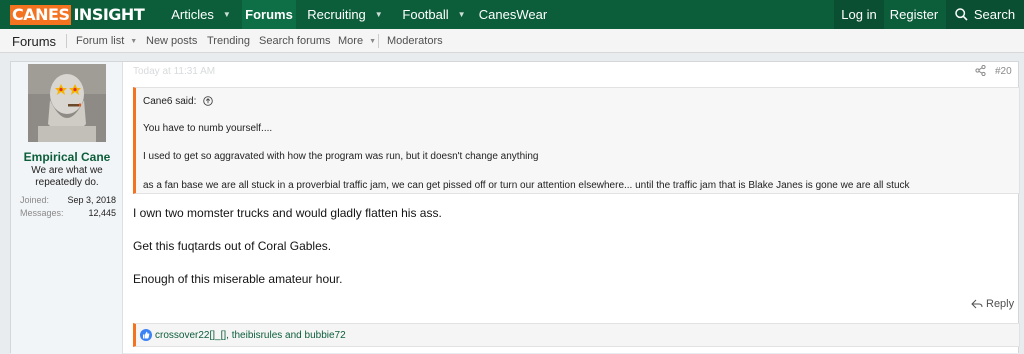  Describe the element at coordinates (100, 41) in the screenshot. I see `subnav-forum-list-label: Forum list` at that location.